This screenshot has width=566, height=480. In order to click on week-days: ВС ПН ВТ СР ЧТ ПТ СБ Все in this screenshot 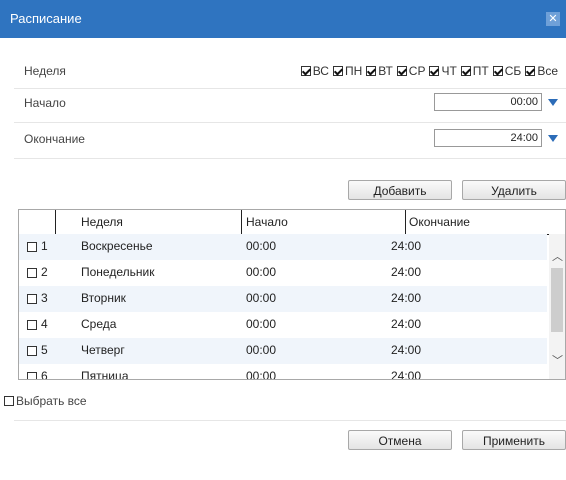, I will do `click(427, 71)`.